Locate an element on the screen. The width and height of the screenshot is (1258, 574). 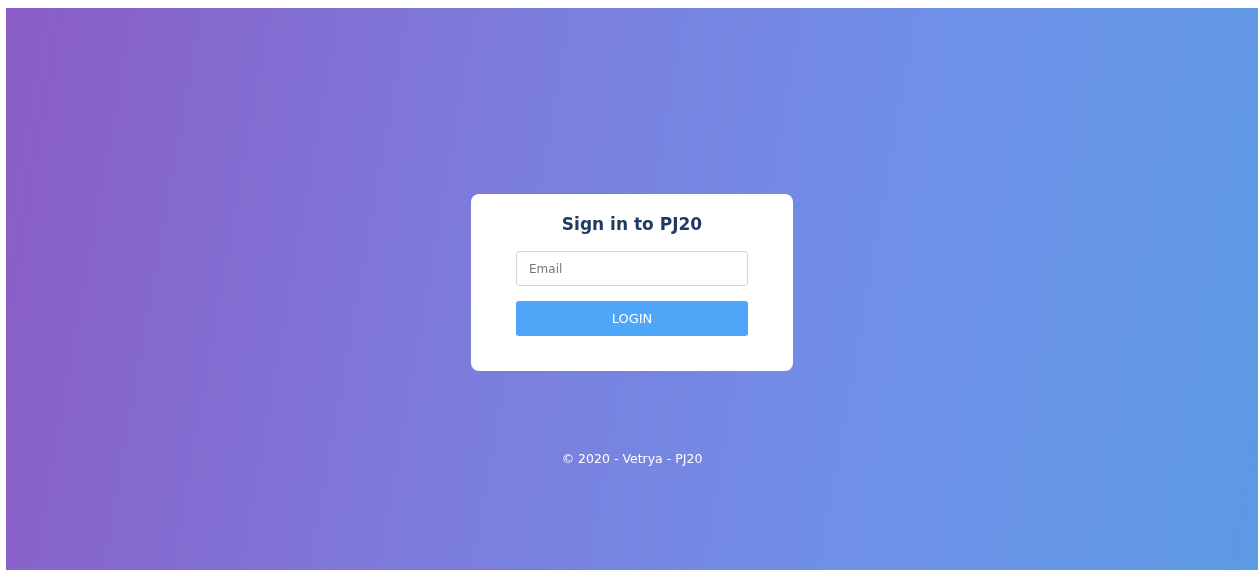
sign-in-title: Sign in to PJ20 is located at coordinates (632, 224).